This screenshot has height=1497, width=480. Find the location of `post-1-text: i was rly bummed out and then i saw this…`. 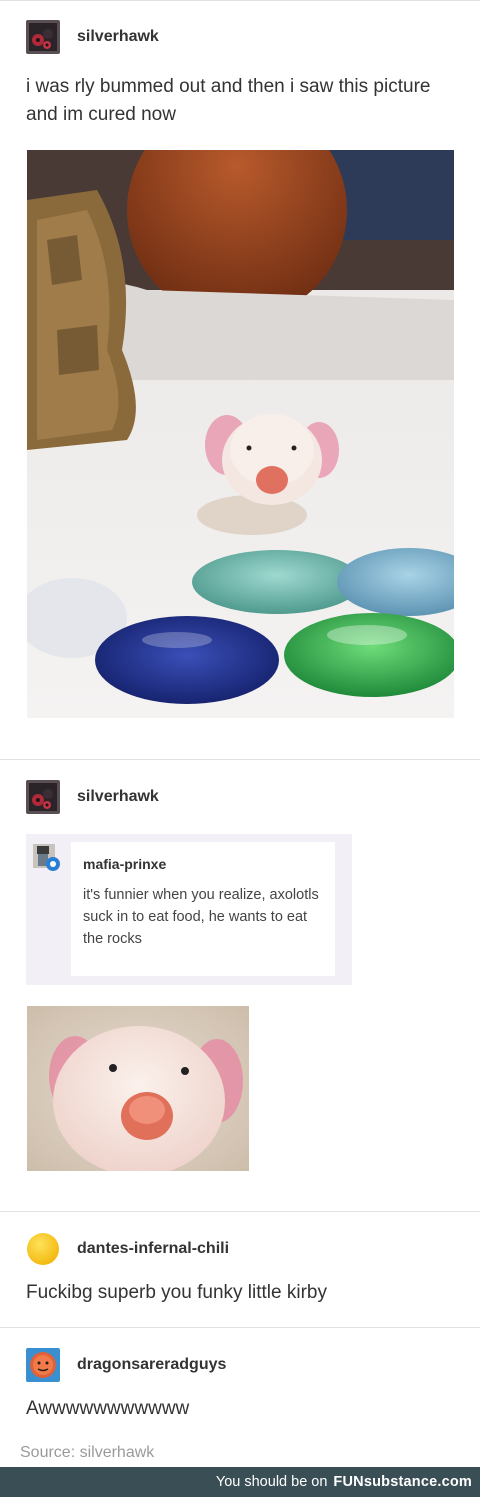

post-1-text: i was rly bummed out and then i saw this… is located at coordinates (228, 100).